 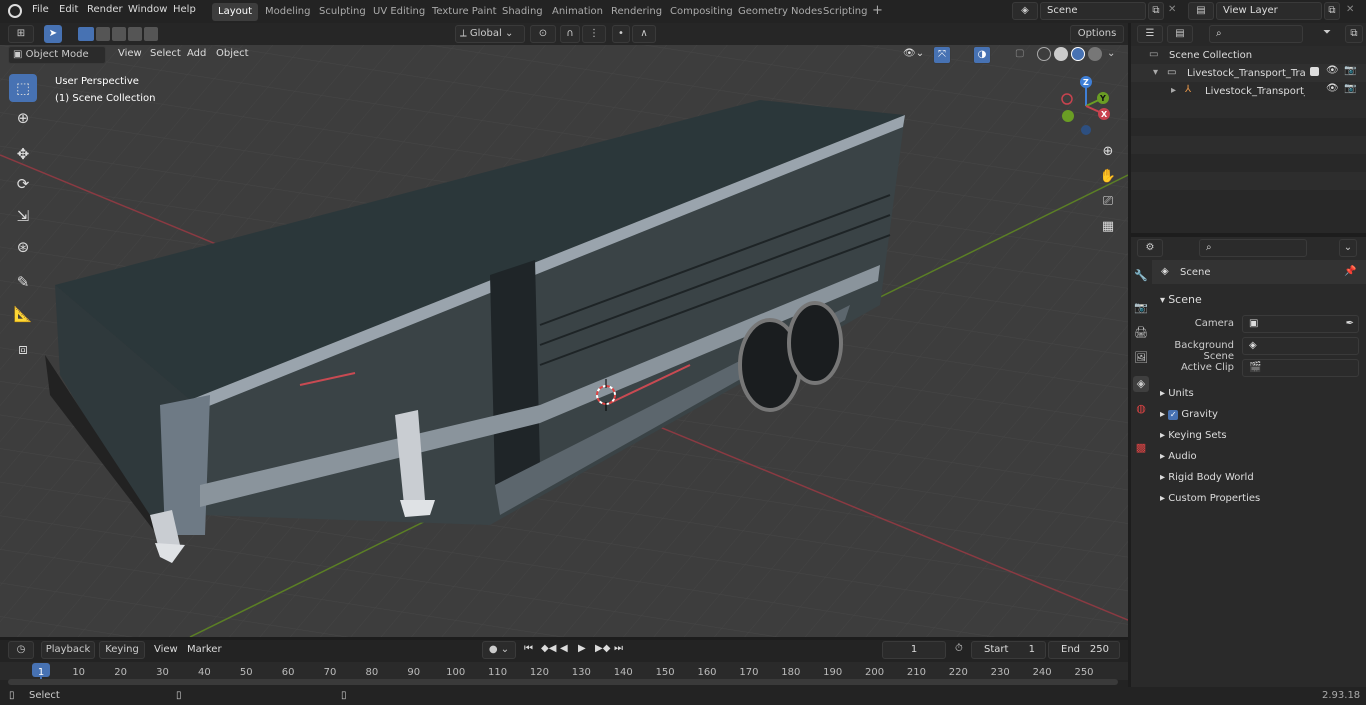 I want to click on exclude-checkbox, so click(x=1314, y=71).